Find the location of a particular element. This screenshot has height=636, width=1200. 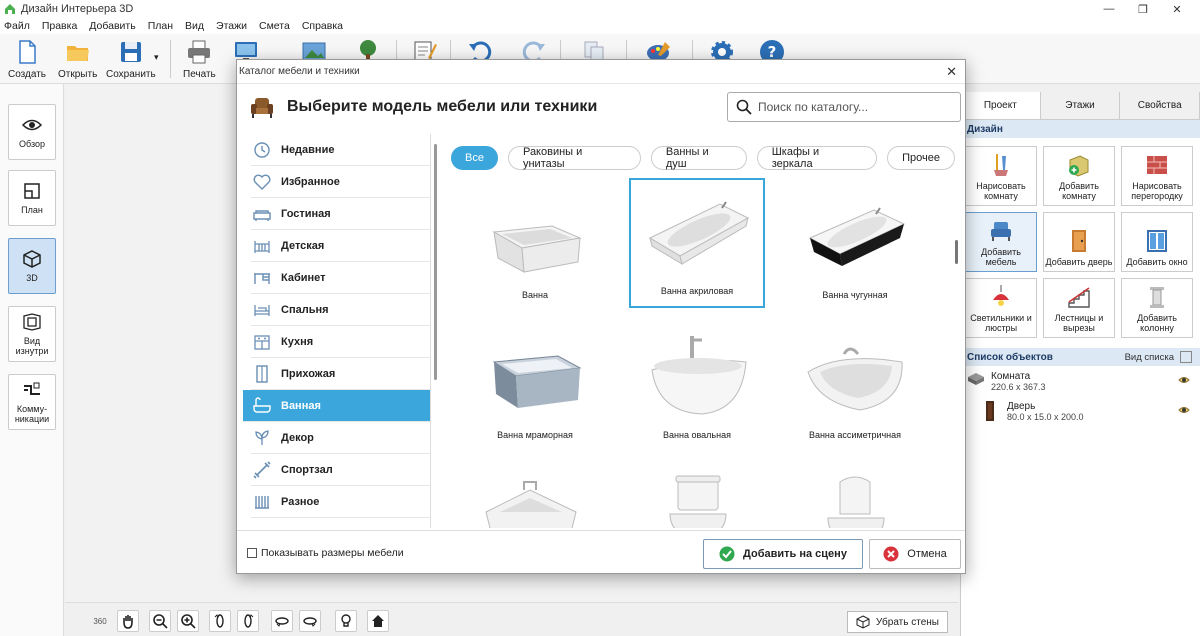

menu-plan: План is located at coordinates (160, 26).